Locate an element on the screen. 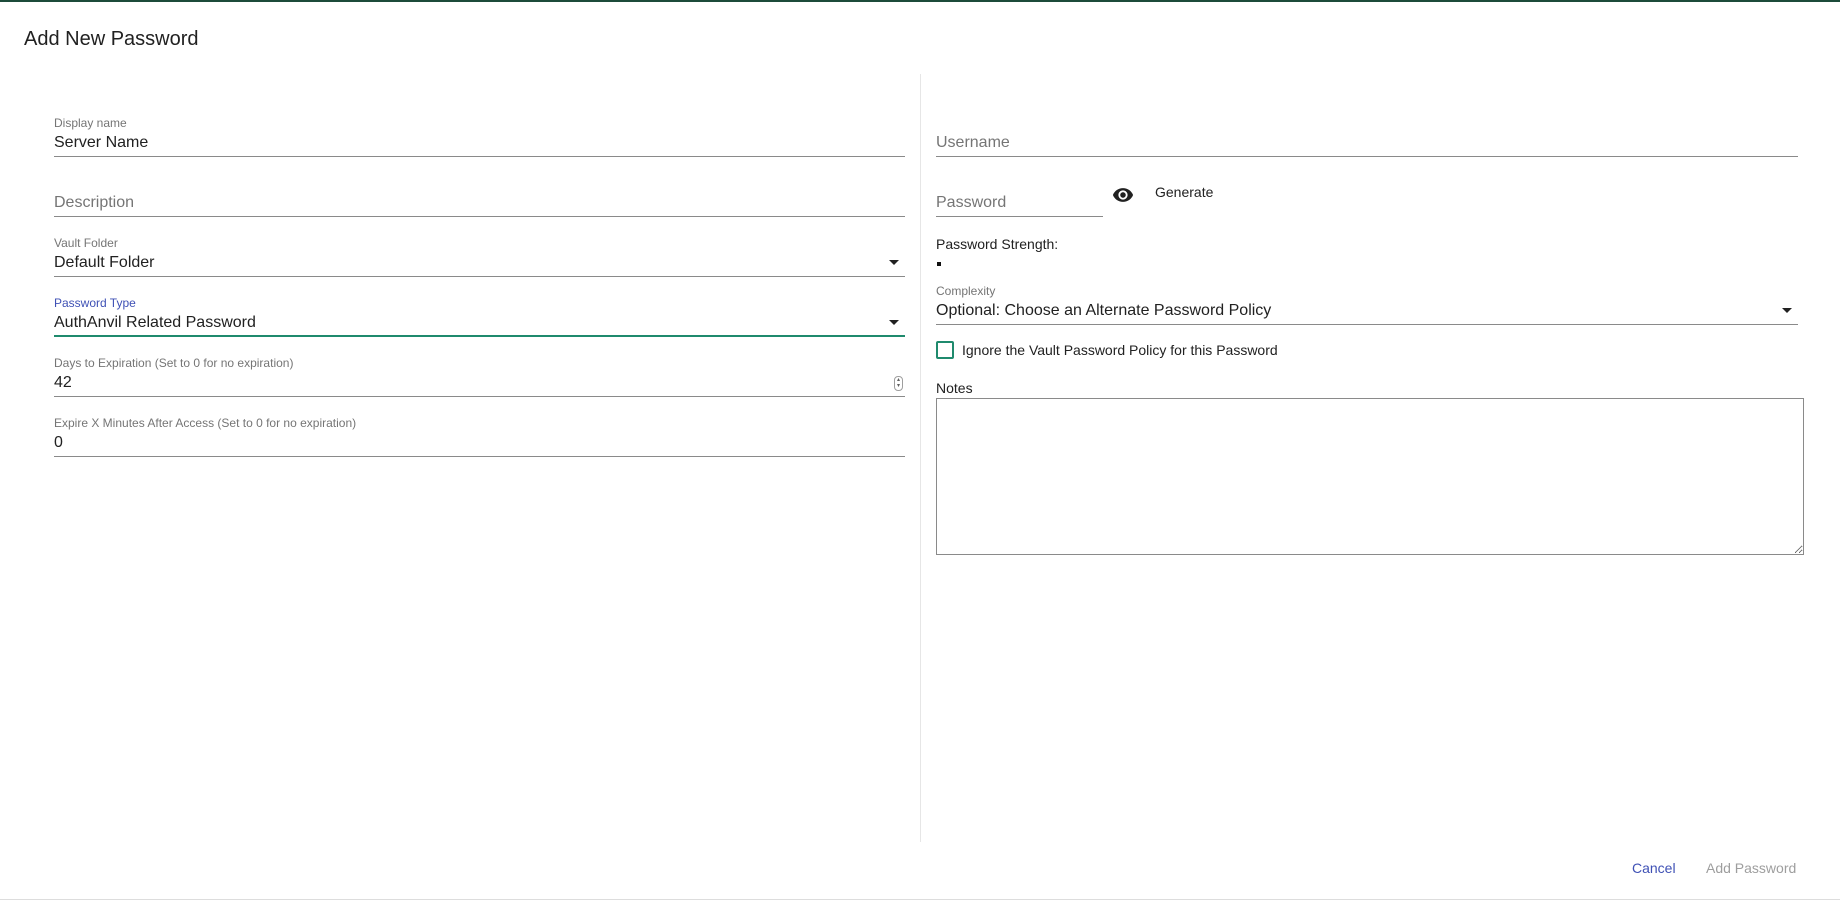 This screenshot has height=923, width=1840. column-divider is located at coordinates (920, 458).